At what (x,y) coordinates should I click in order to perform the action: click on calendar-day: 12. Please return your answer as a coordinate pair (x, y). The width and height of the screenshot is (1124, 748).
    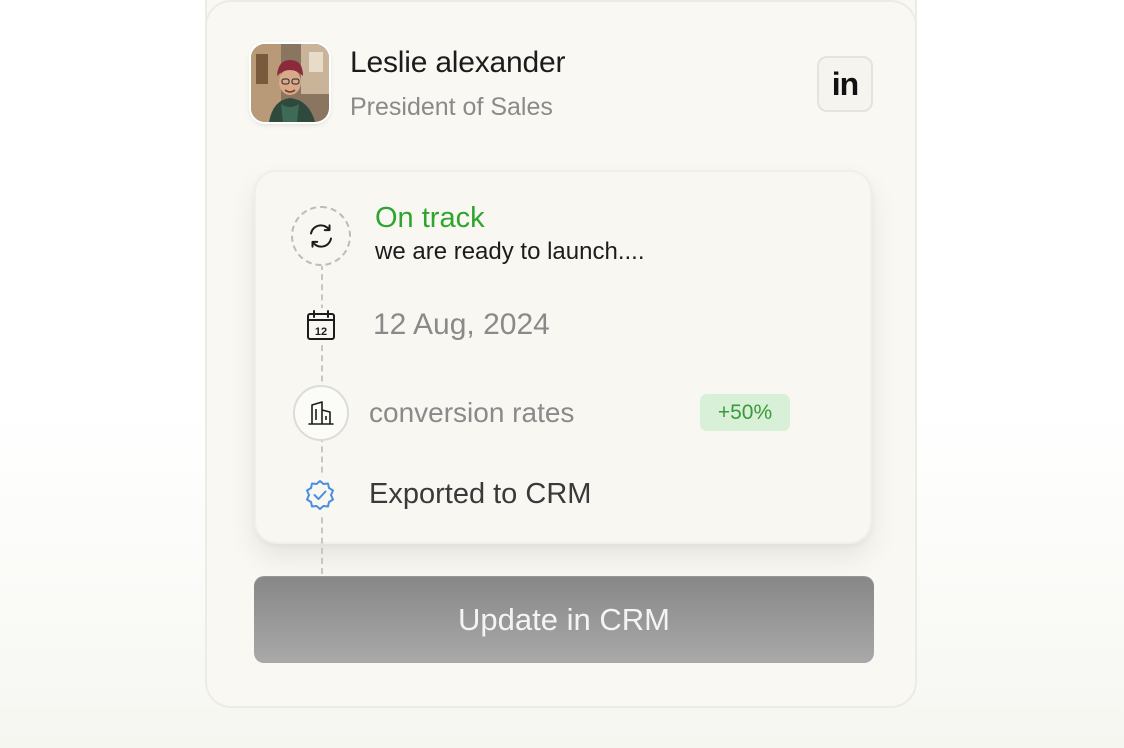
    Looking at the image, I should click on (321, 332).